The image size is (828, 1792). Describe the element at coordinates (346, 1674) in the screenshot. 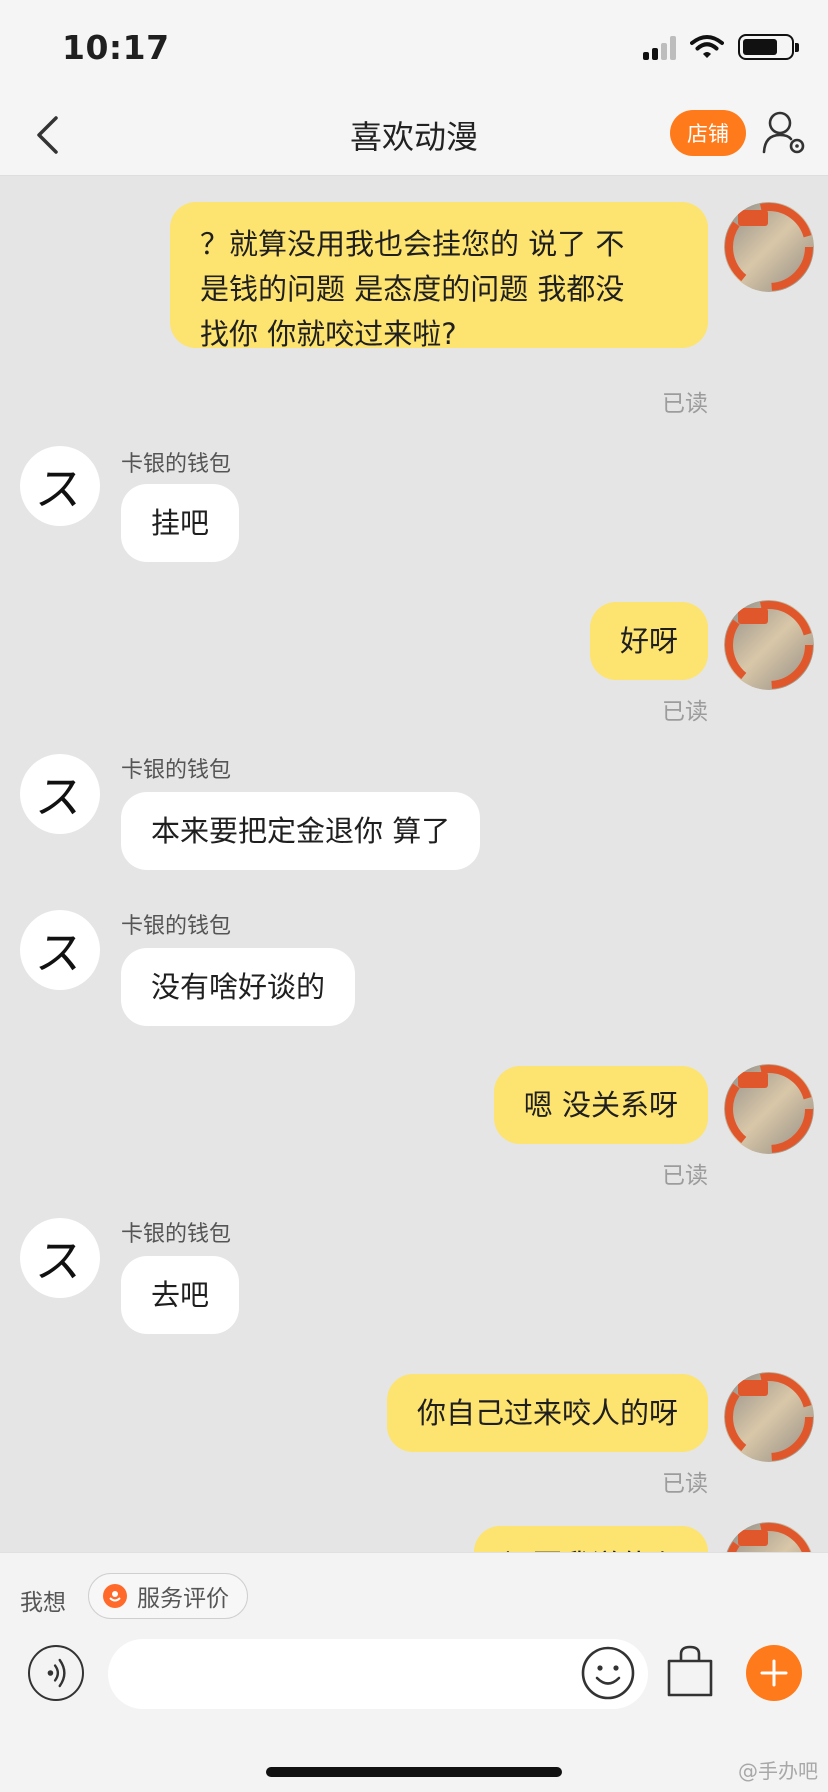

I see `message-input` at that location.